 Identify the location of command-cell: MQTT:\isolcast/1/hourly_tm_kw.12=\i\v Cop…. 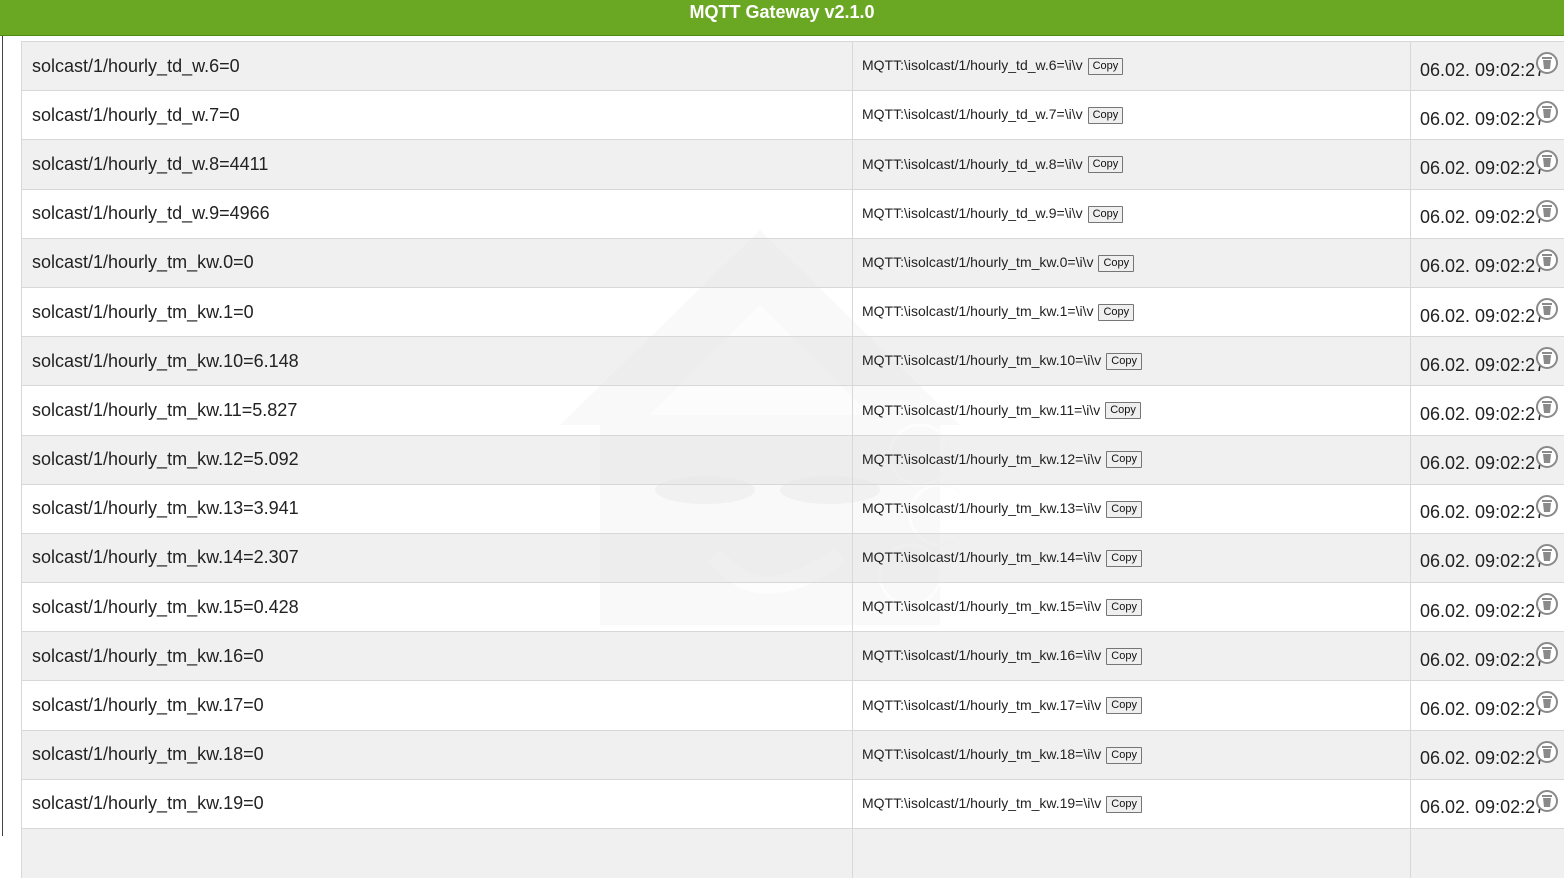
(1132, 459).